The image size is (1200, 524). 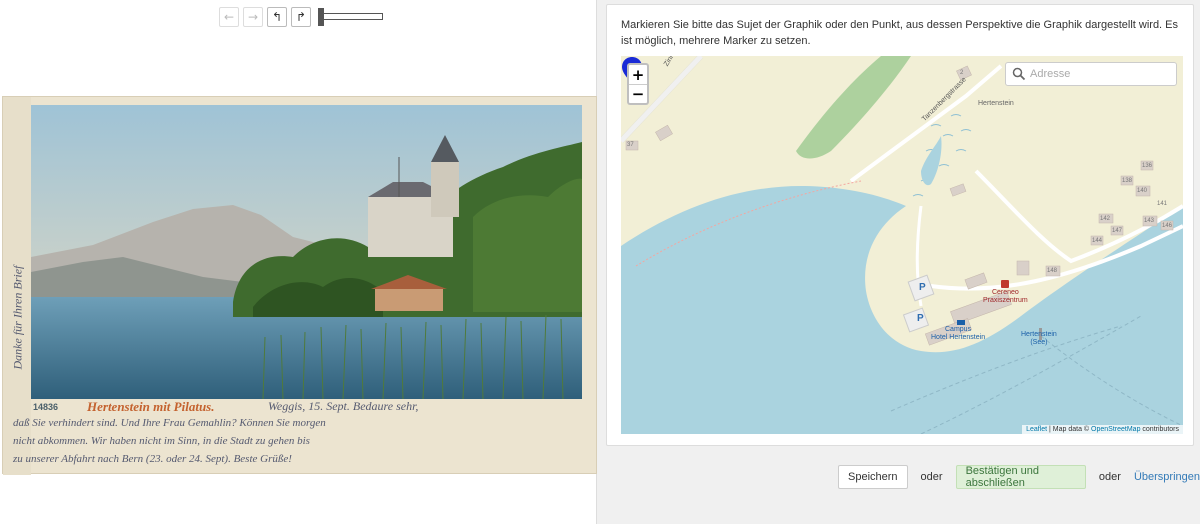 I want to click on rotate-left-icon: ↰, so click(x=277, y=17).